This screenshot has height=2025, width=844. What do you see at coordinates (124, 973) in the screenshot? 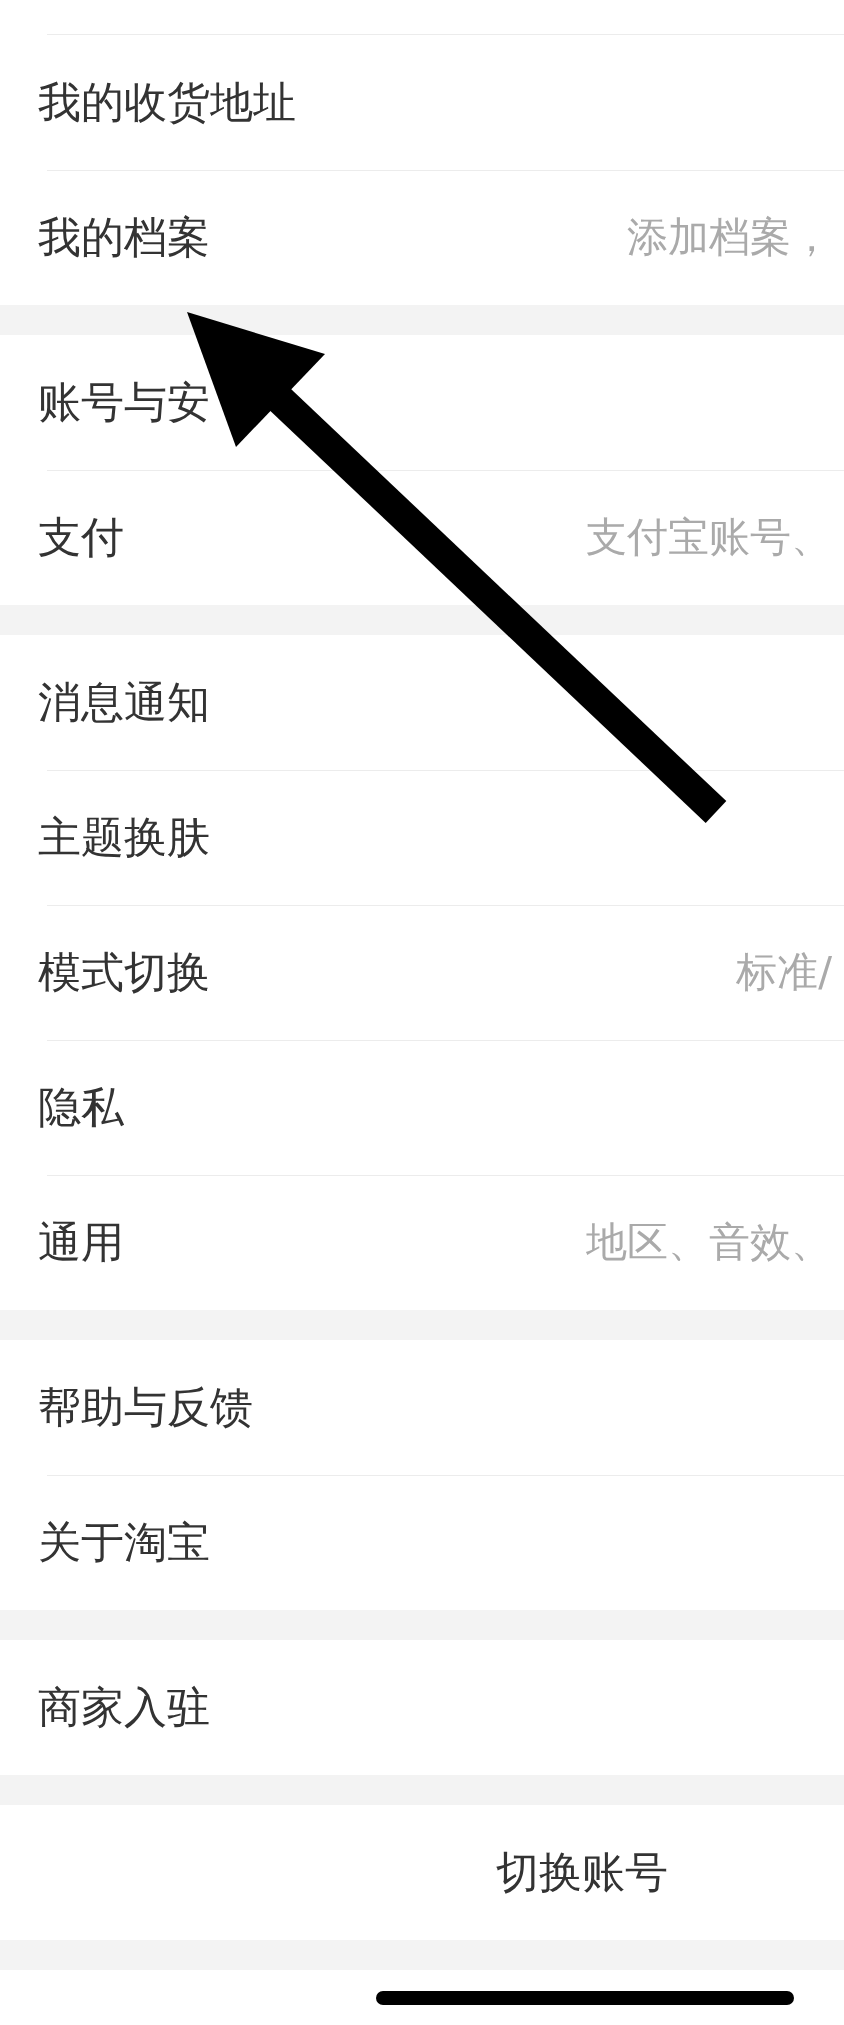
I see `row-label: 模式切换` at bounding box center [124, 973].